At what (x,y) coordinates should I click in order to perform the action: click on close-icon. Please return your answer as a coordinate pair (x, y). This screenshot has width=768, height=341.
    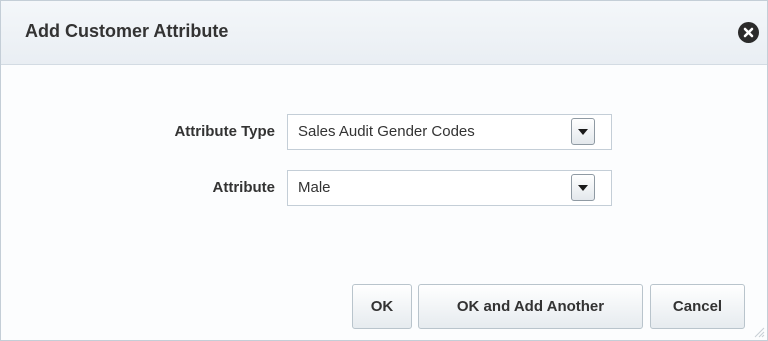
    Looking at the image, I should click on (748, 32).